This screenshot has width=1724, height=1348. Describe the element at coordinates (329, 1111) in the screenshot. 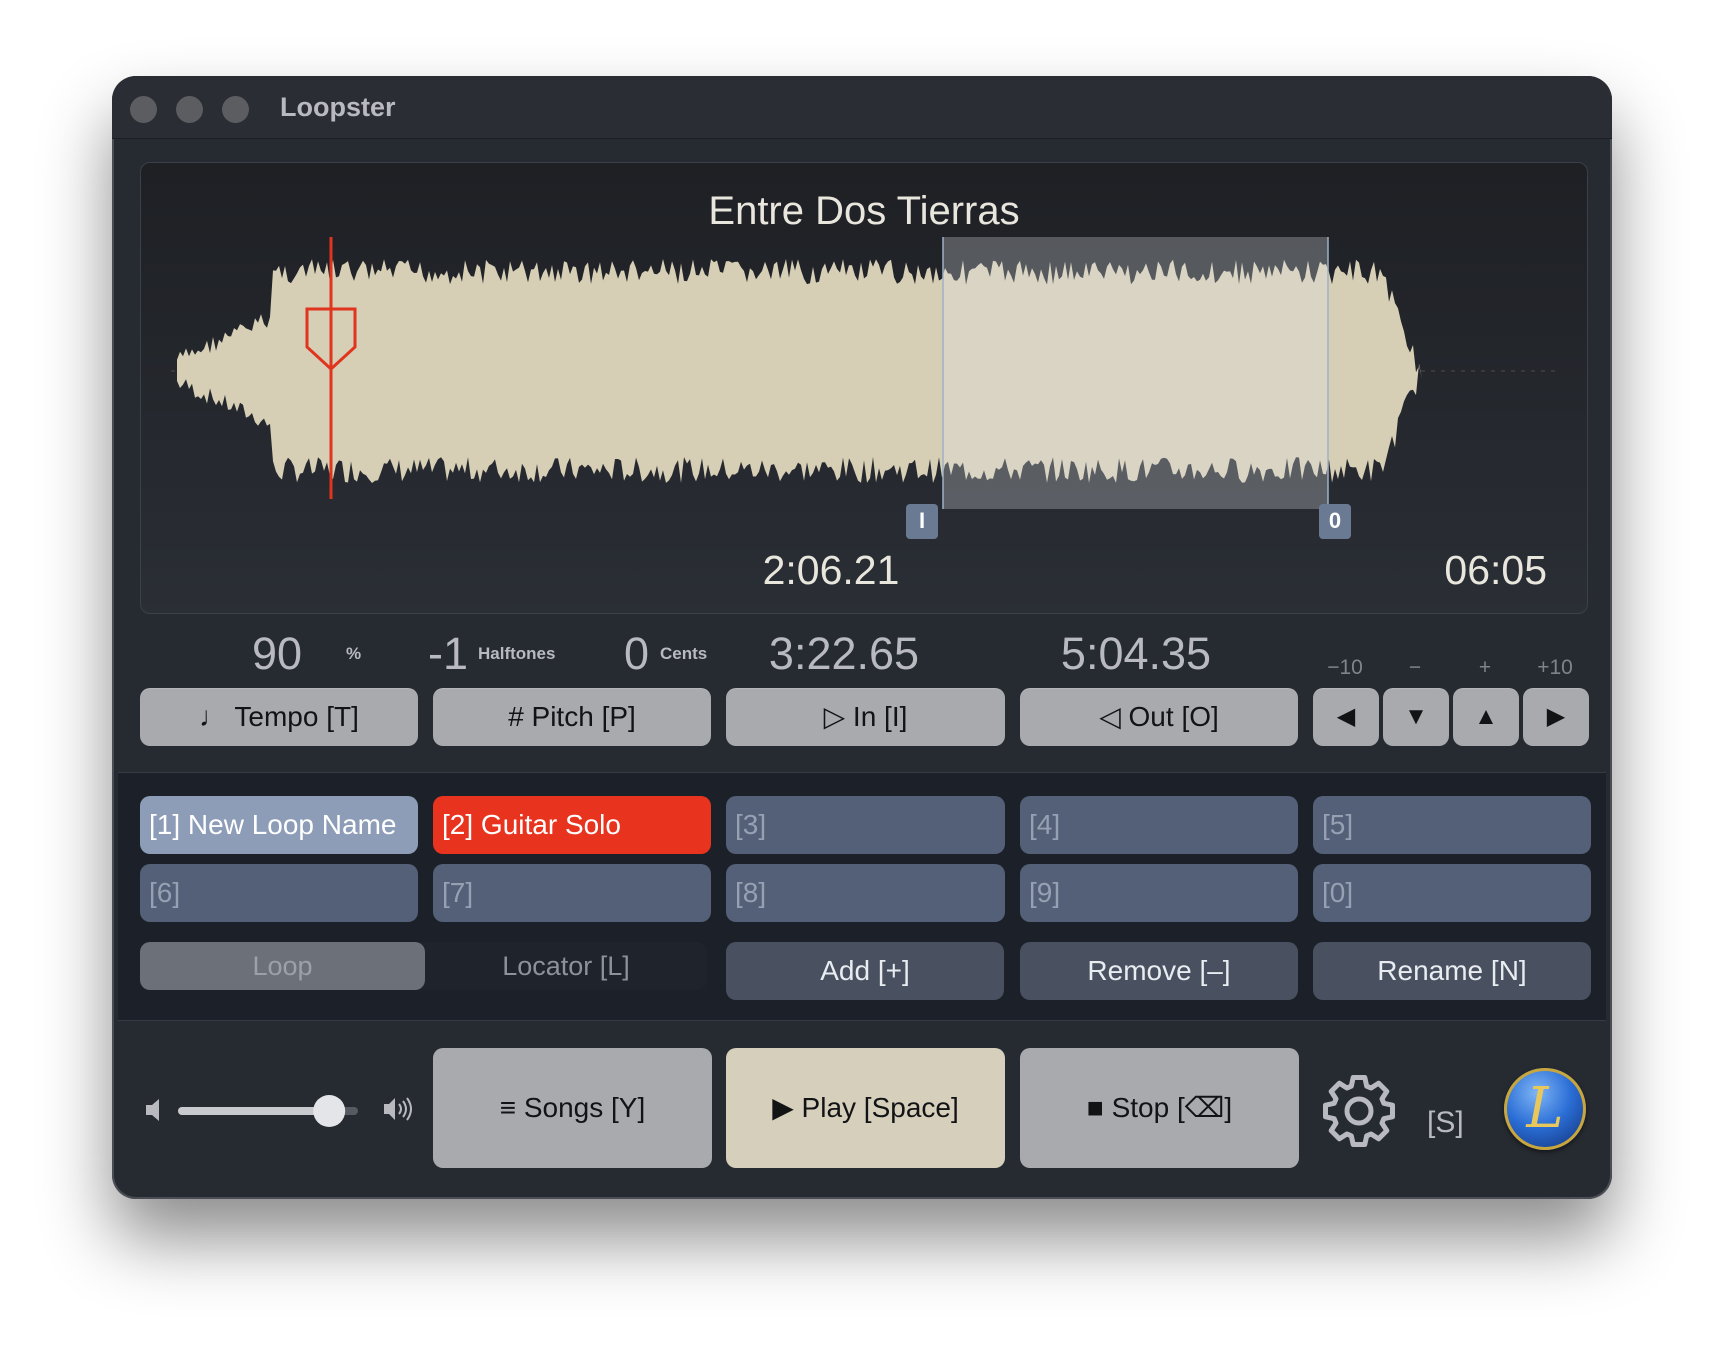

I see `volume-slider-knob` at that location.